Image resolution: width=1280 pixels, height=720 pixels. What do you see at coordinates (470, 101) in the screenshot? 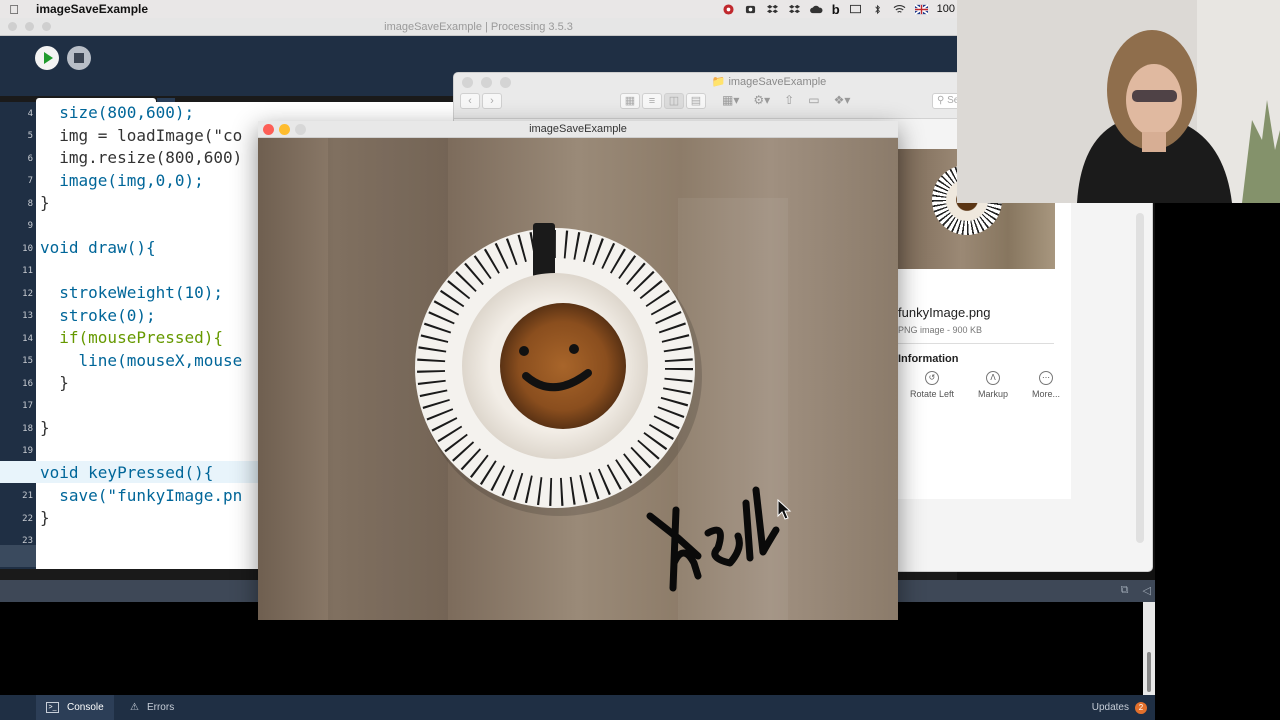
I see `back-button: ‹` at bounding box center [470, 101].